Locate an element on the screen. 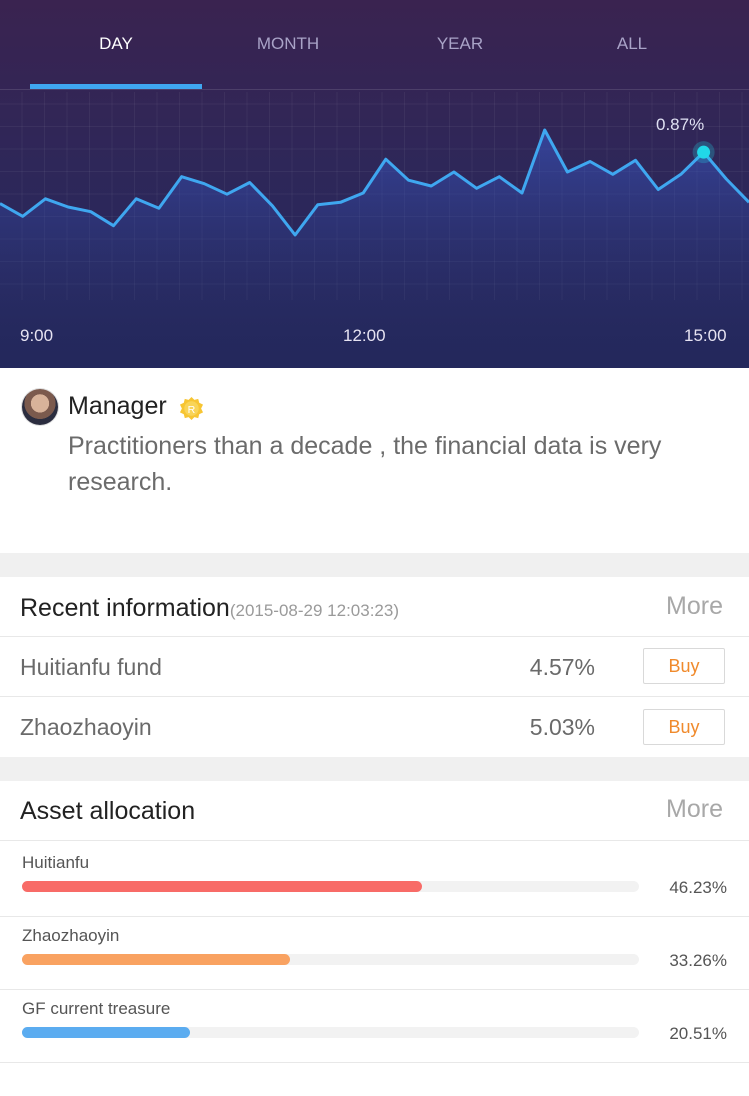 The width and height of the screenshot is (749, 1096). avatar is located at coordinates (40, 407).